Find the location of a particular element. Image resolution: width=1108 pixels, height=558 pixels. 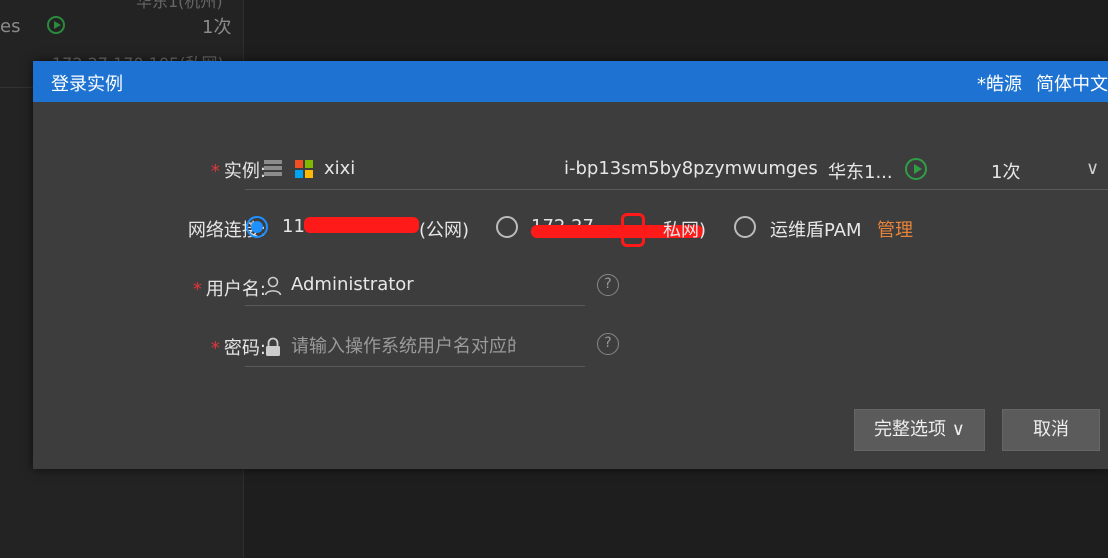

dialog-title: 登录实例 is located at coordinates (87, 84).